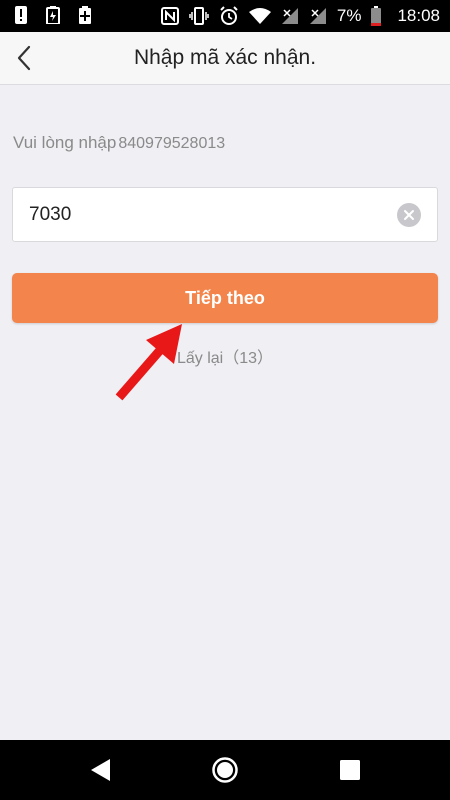  Describe the element at coordinates (21, 15) in the screenshot. I see `alert-icon` at that location.